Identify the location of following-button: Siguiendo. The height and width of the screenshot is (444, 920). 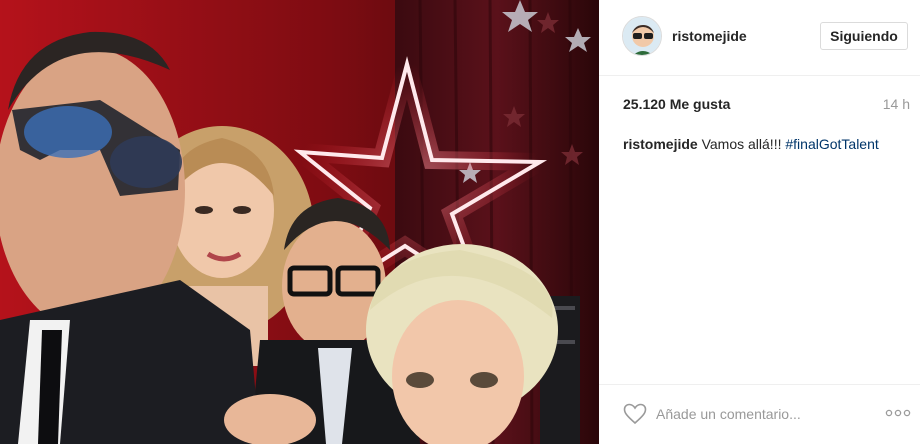
(864, 36).